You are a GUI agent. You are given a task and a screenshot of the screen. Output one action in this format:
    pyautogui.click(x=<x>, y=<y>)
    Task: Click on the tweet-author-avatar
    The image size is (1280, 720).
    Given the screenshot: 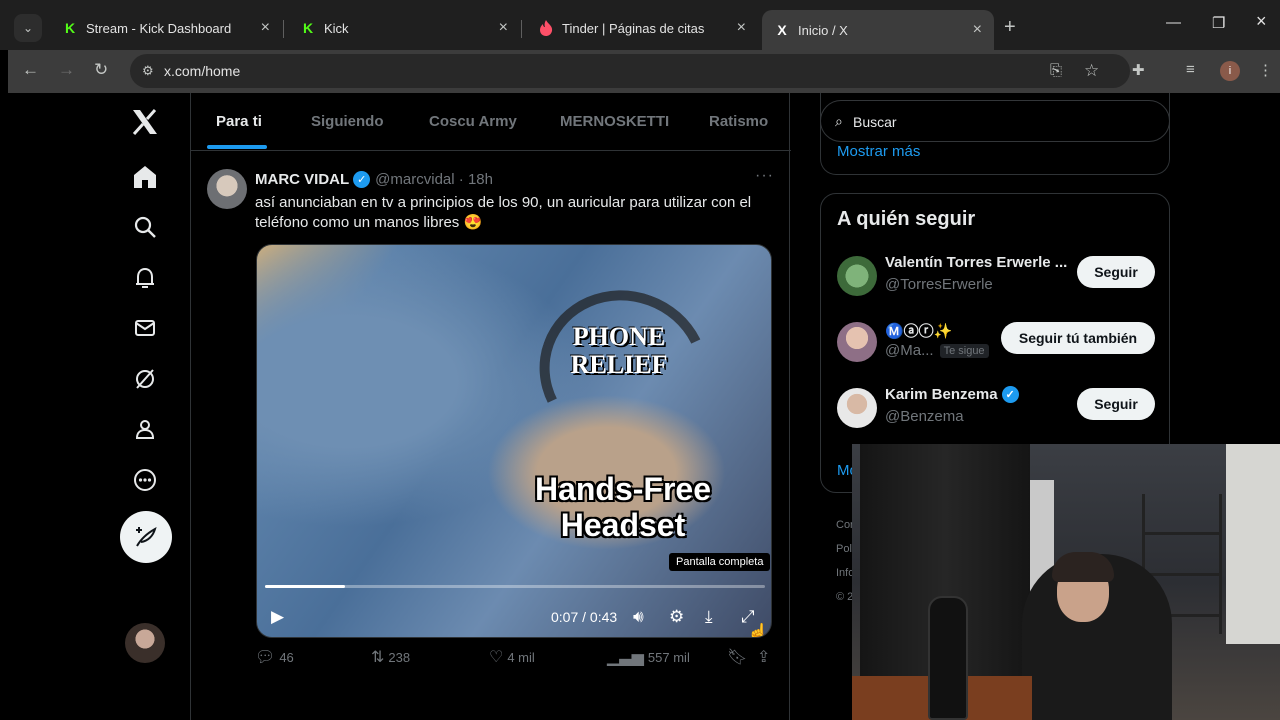 What is the action you would take?
    pyautogui.click(x=227, y=189)
    